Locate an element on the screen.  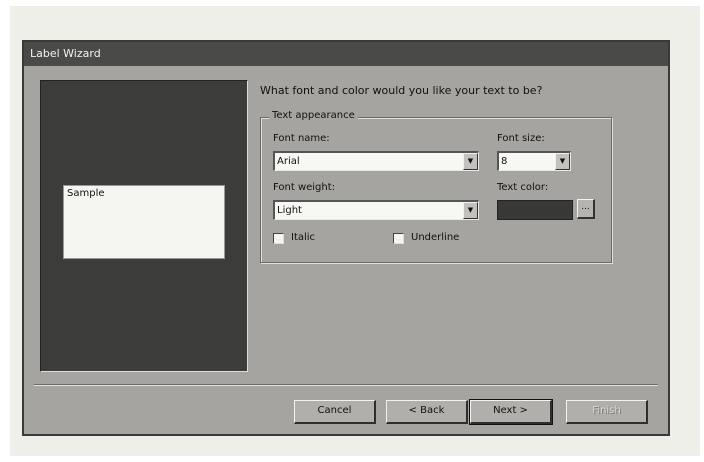
sample-label-preview: Sample is located at coordinates (144, 222).